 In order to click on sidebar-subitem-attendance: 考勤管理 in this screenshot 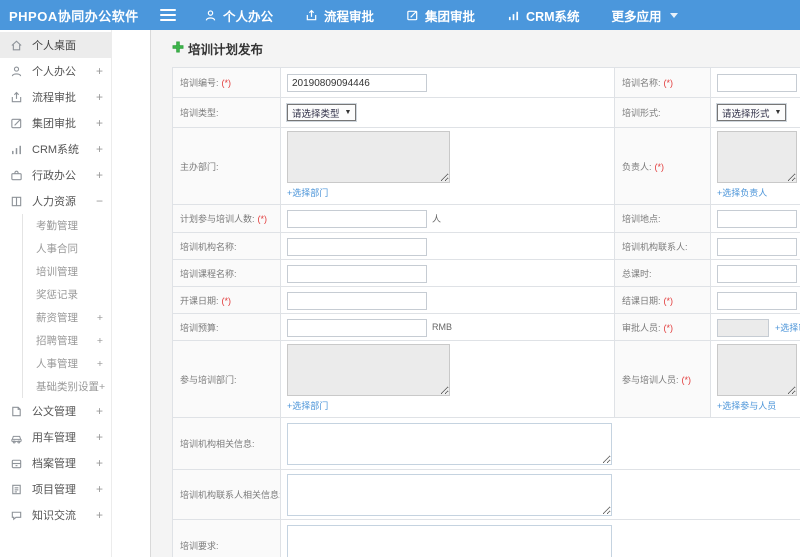, I will do `click(67, 225)`.